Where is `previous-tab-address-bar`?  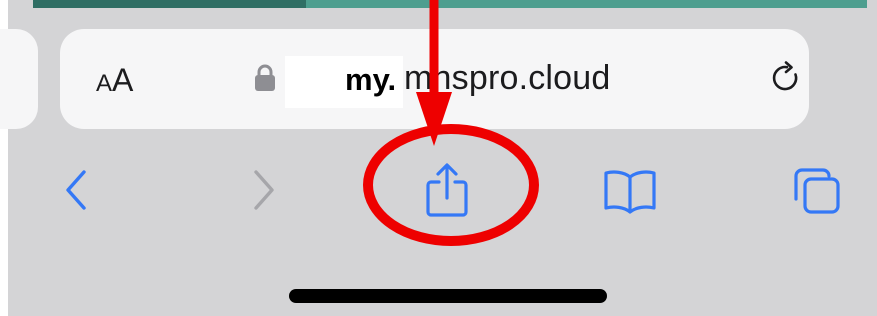
previous-tab-address-bar is located at coordinates (19, 79).